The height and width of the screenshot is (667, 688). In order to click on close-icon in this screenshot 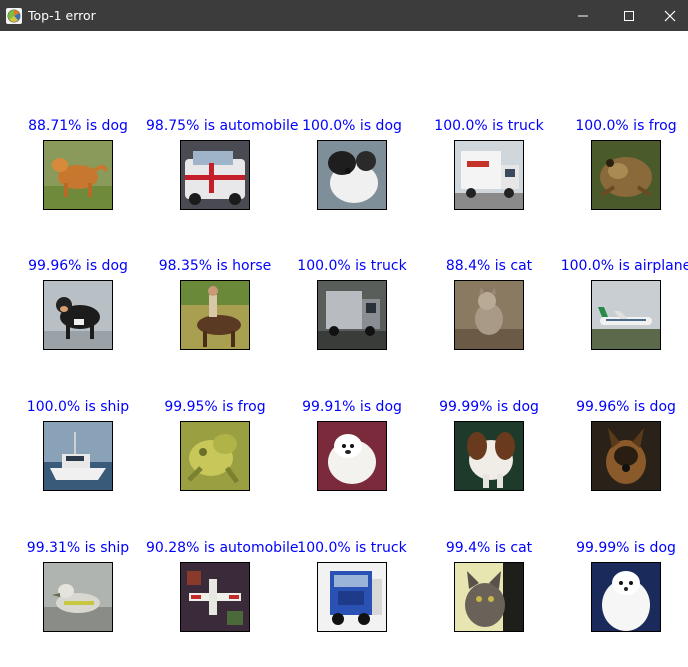, I will do `click(670, 15)`.